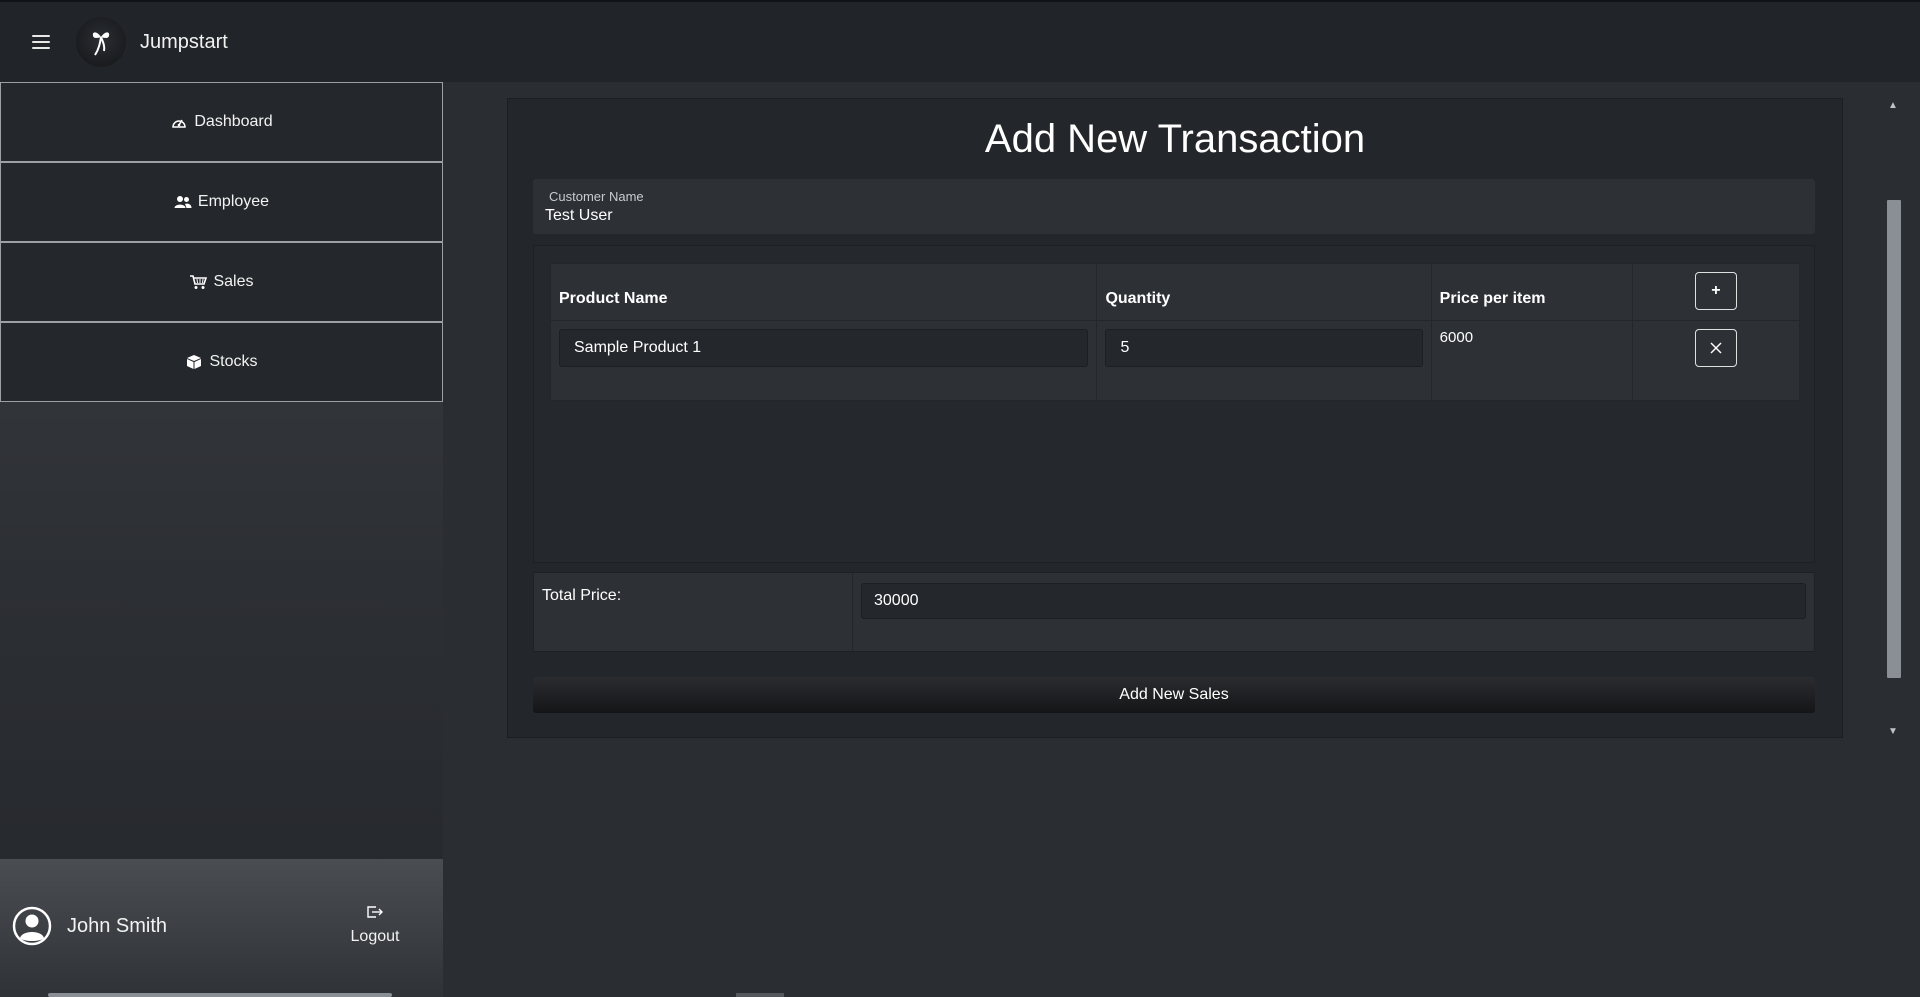  I want to click on add-row-button: +, so click(1715, 291).